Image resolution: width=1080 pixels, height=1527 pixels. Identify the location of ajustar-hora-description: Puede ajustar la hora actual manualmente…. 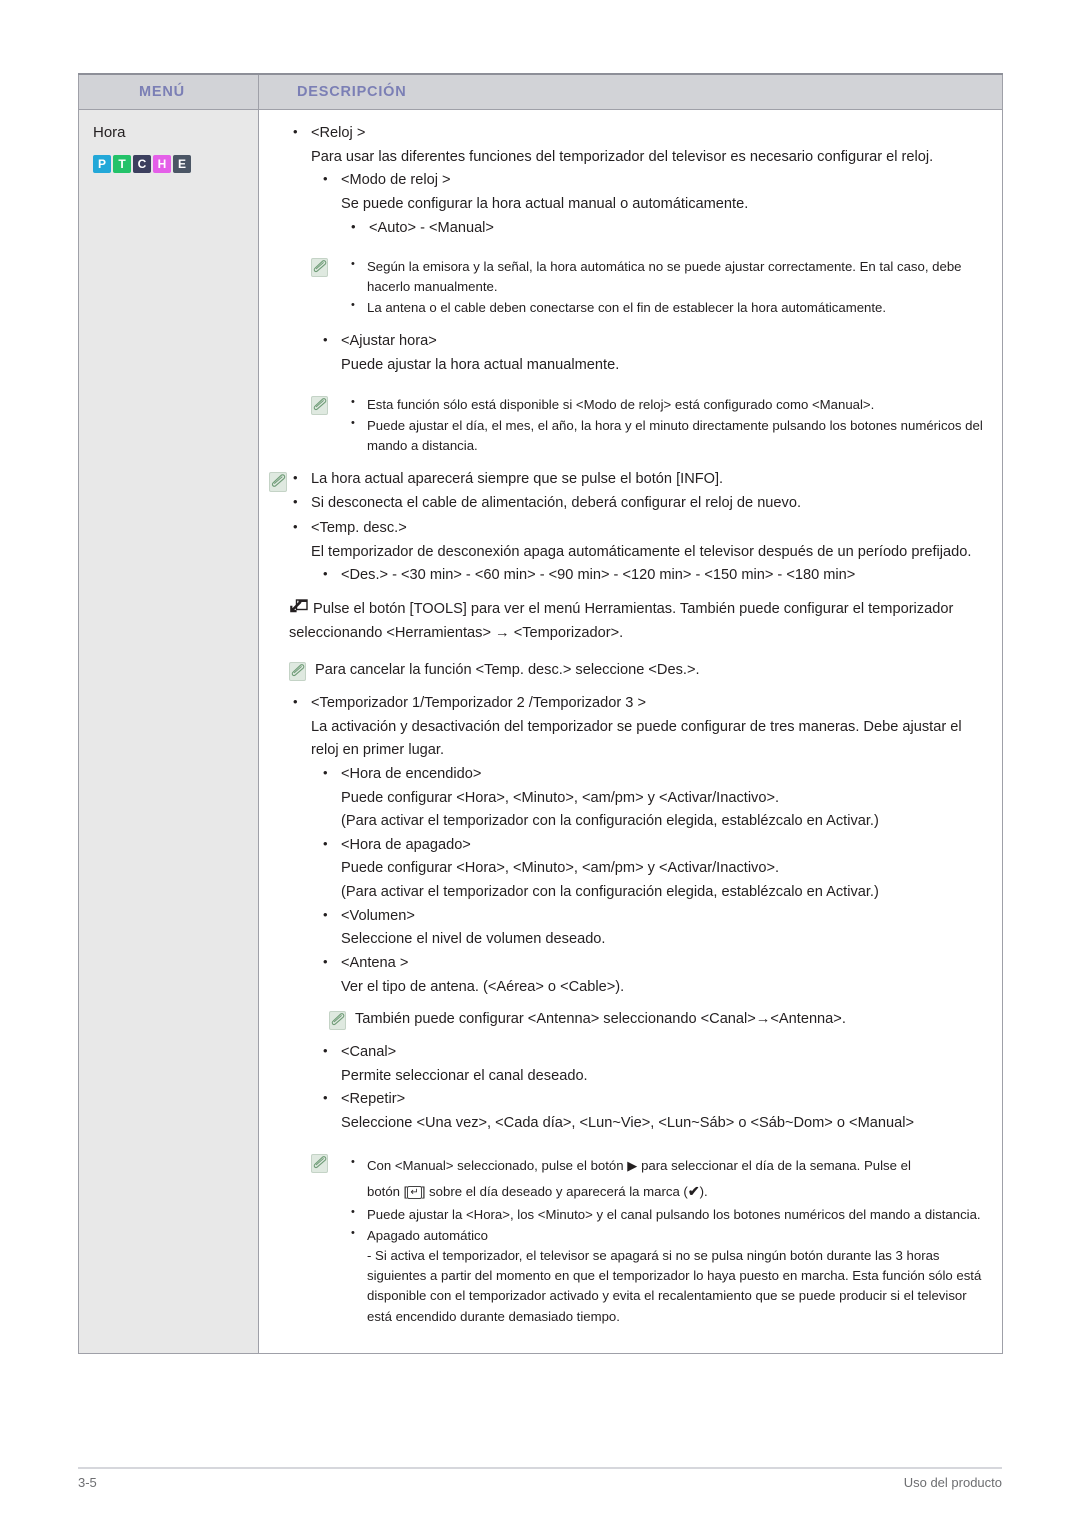
(480, 365).